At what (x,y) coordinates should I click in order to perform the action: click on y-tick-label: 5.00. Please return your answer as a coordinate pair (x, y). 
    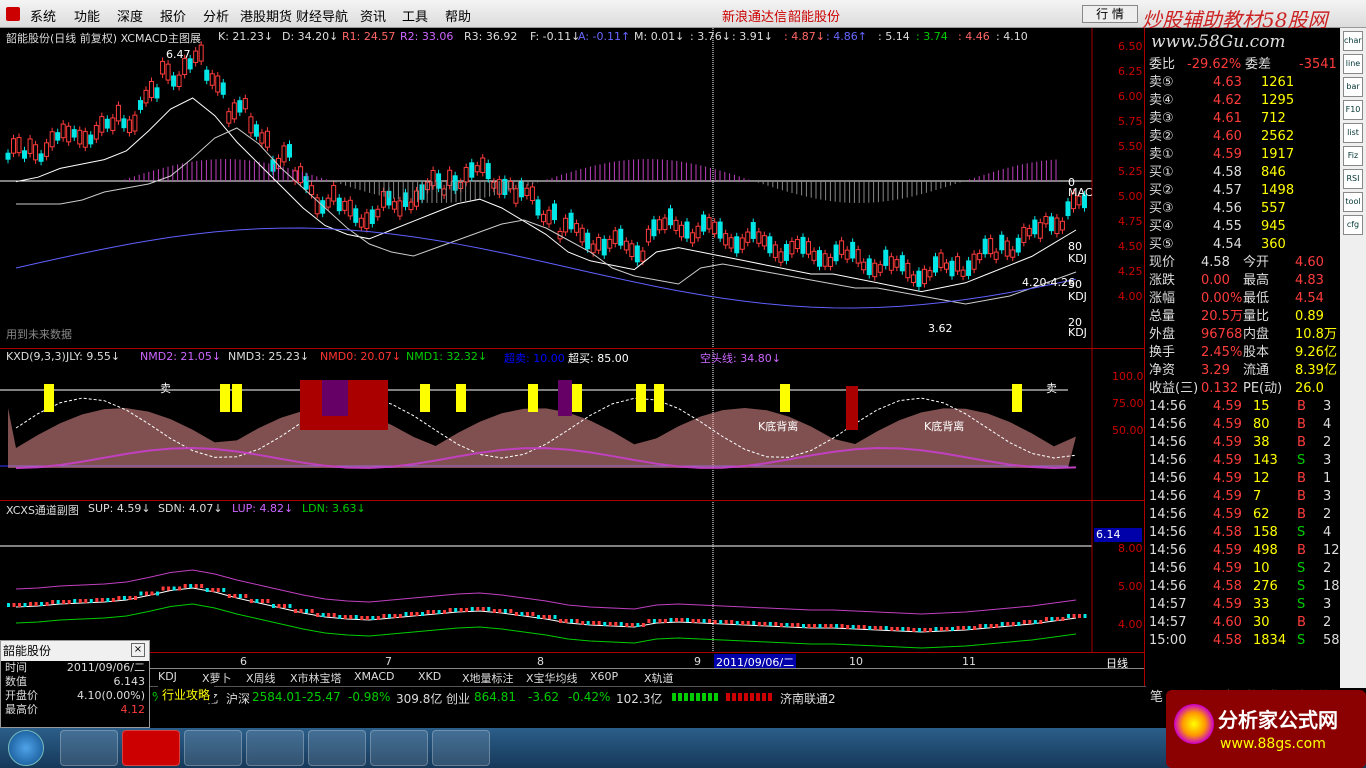
    Looking at the image, I should click on (1130, 586).